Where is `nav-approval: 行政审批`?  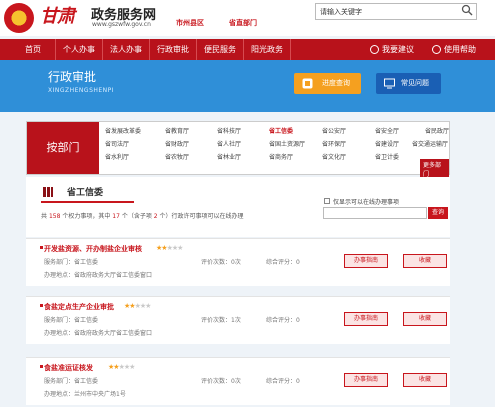 nav-approval: 行政审批 is located at coordinates (173, 49).